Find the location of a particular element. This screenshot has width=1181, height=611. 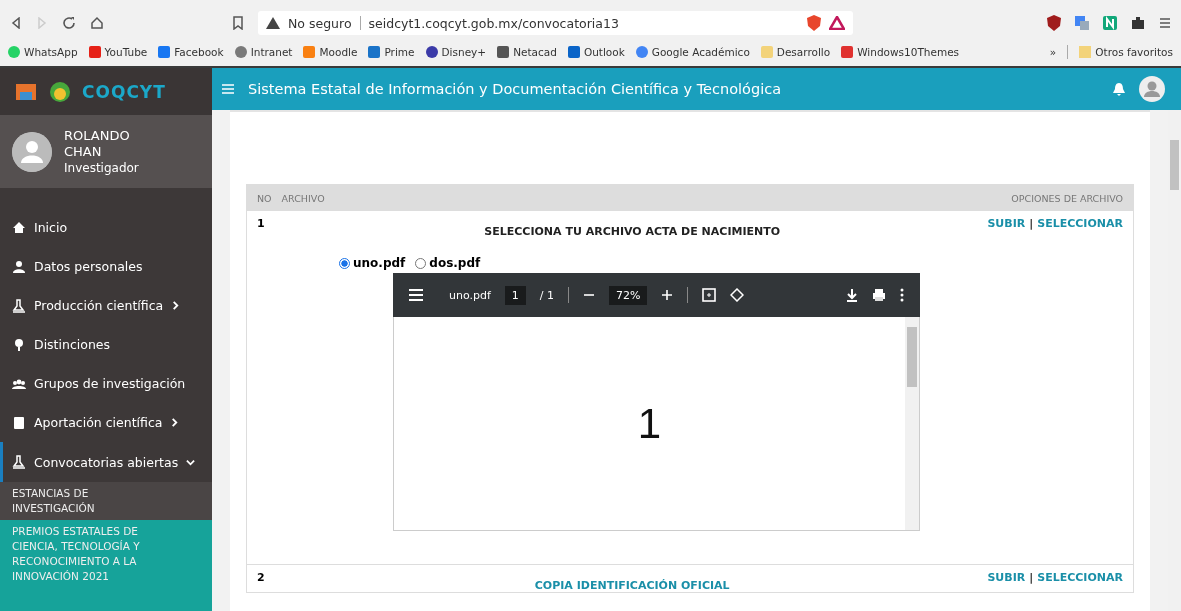

bookmark: Windows10Themes is located at coordinates (900, 52).